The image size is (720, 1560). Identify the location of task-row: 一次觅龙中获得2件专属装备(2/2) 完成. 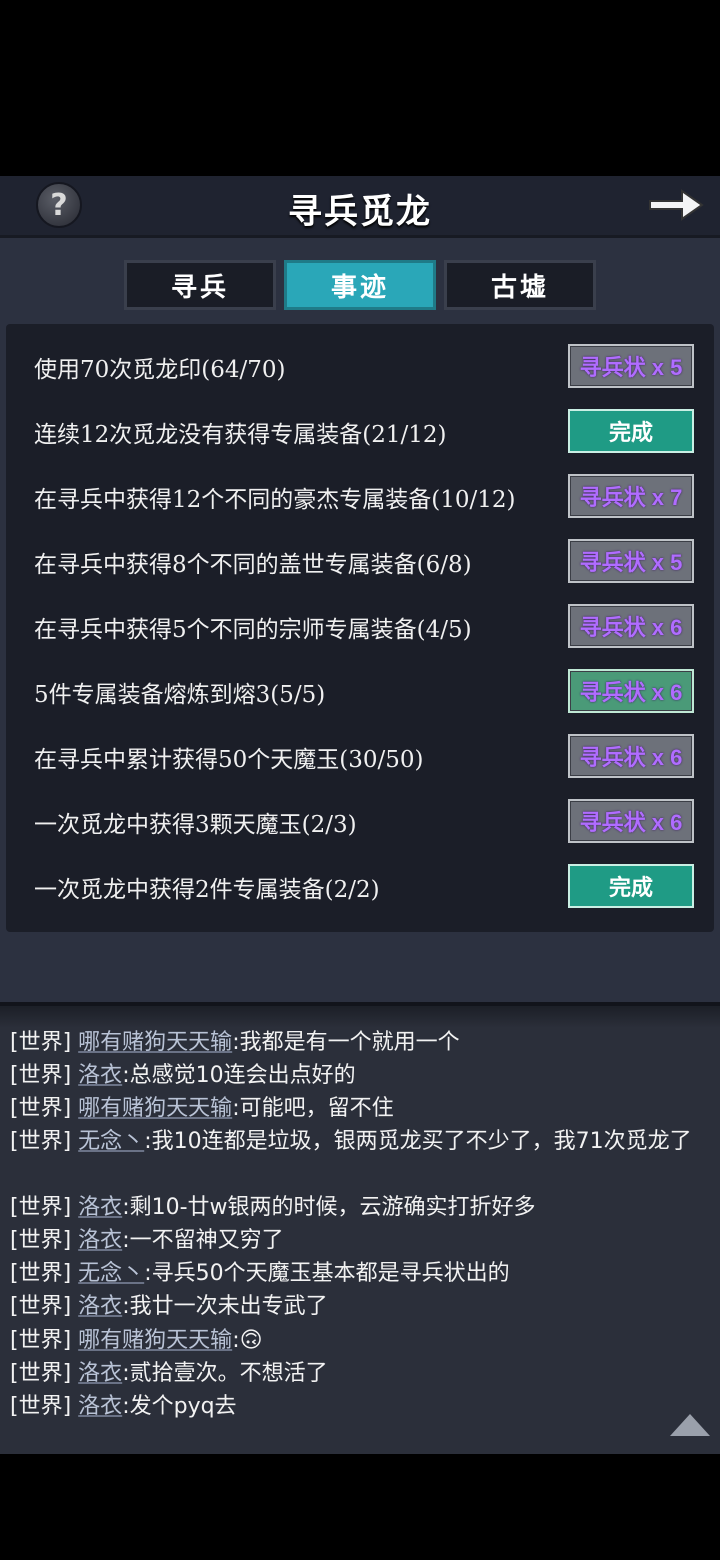
(360, 886).